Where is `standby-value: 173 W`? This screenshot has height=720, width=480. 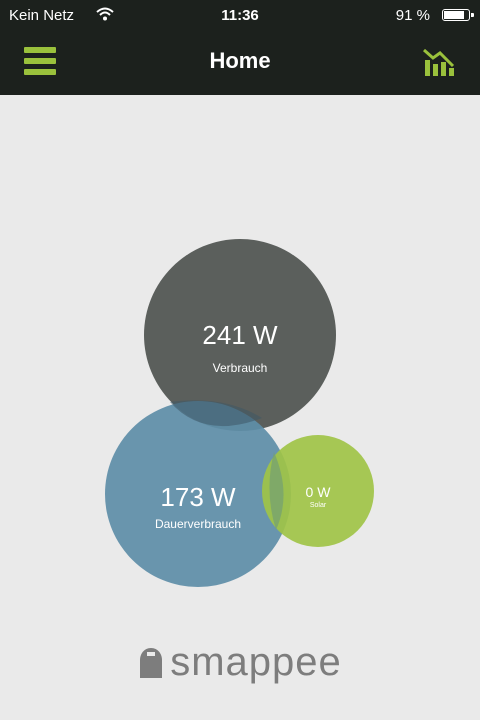
standby-value: 173 W is located at coordinates (198, 497).